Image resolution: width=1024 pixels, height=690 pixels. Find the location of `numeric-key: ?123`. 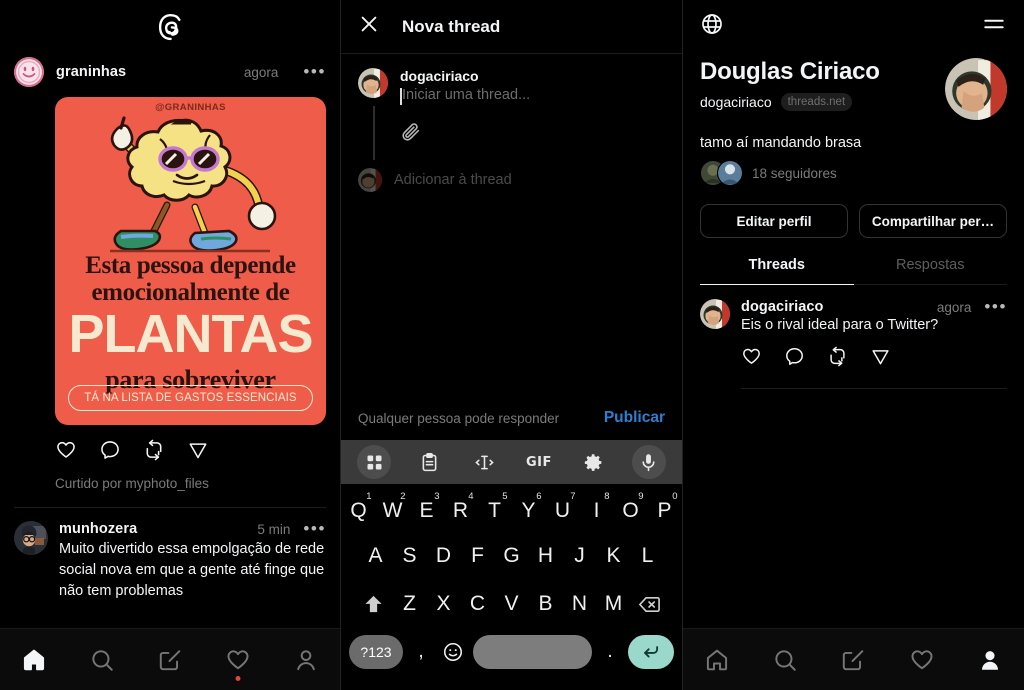

numeric-key: ?123 is located at coordinates (376, 652).